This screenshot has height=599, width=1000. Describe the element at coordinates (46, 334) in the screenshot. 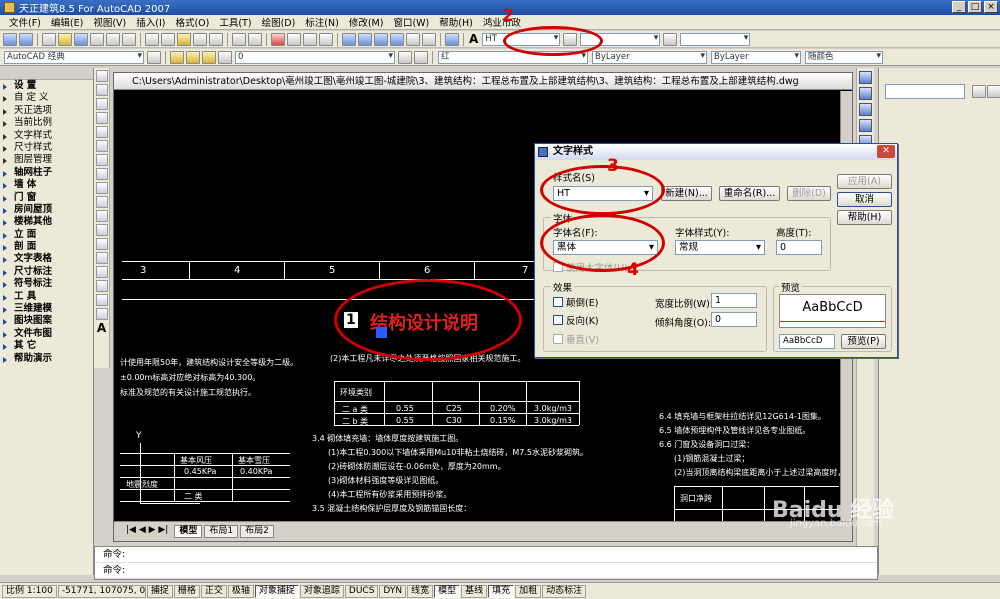

I see `palette-item: 文件布图` at that location.